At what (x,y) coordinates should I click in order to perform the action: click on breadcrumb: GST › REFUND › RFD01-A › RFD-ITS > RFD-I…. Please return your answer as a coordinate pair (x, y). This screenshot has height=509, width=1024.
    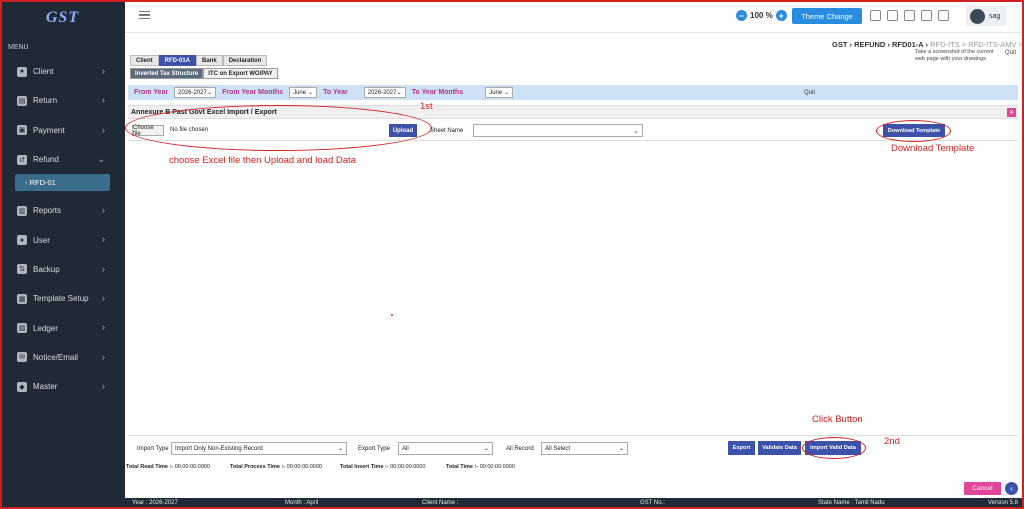
    Looking at the image, I should click on (928, 44).